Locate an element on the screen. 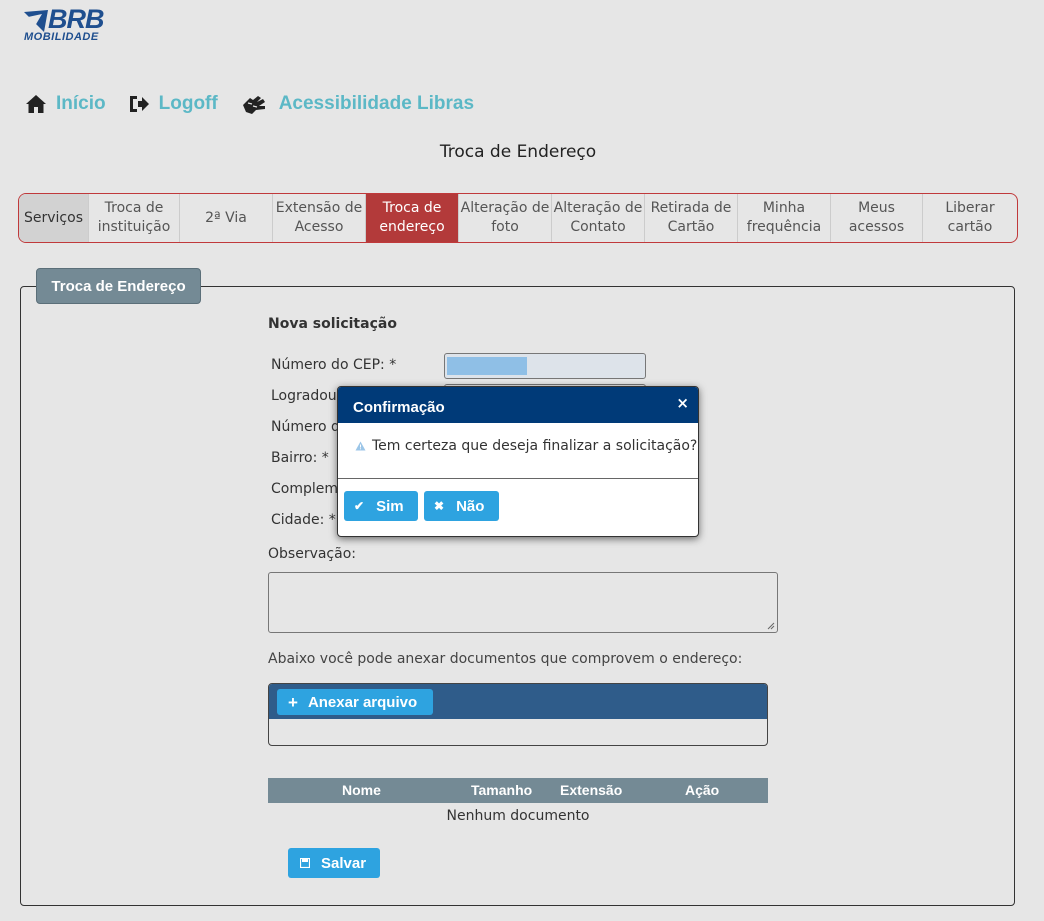  tab-liberar-cartao: Liberar cartão is located at coordinates (970, 218).